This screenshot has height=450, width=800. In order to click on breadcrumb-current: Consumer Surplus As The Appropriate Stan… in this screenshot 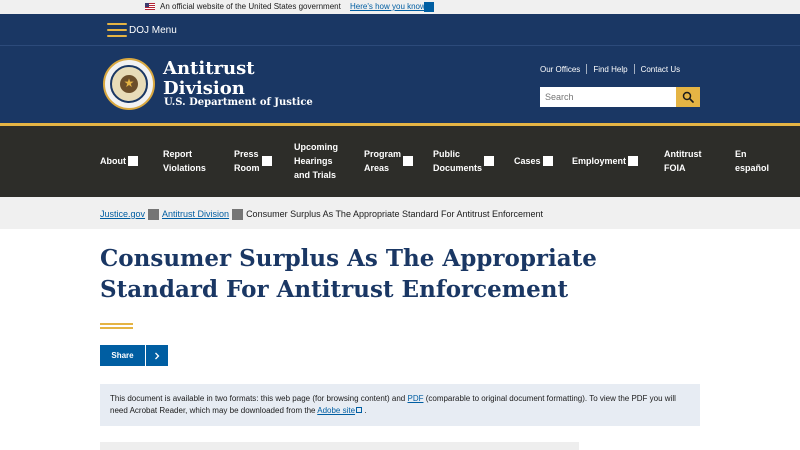, I will do `click(395, 214)`.